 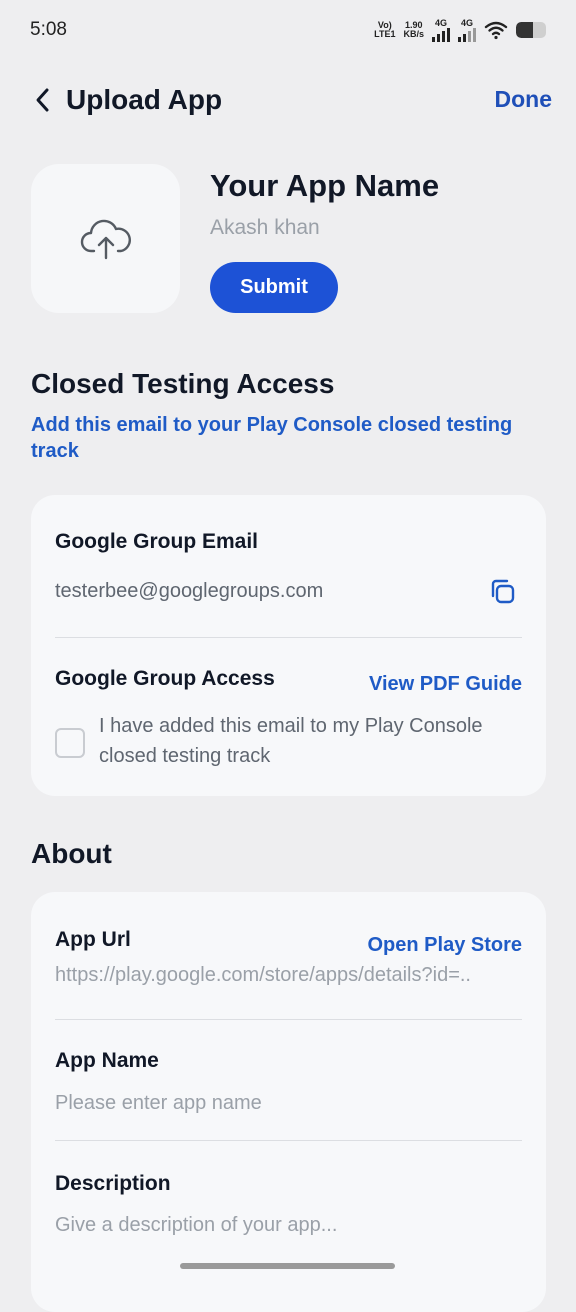 I want to click on copy-icon, so click(x=502, y=591).